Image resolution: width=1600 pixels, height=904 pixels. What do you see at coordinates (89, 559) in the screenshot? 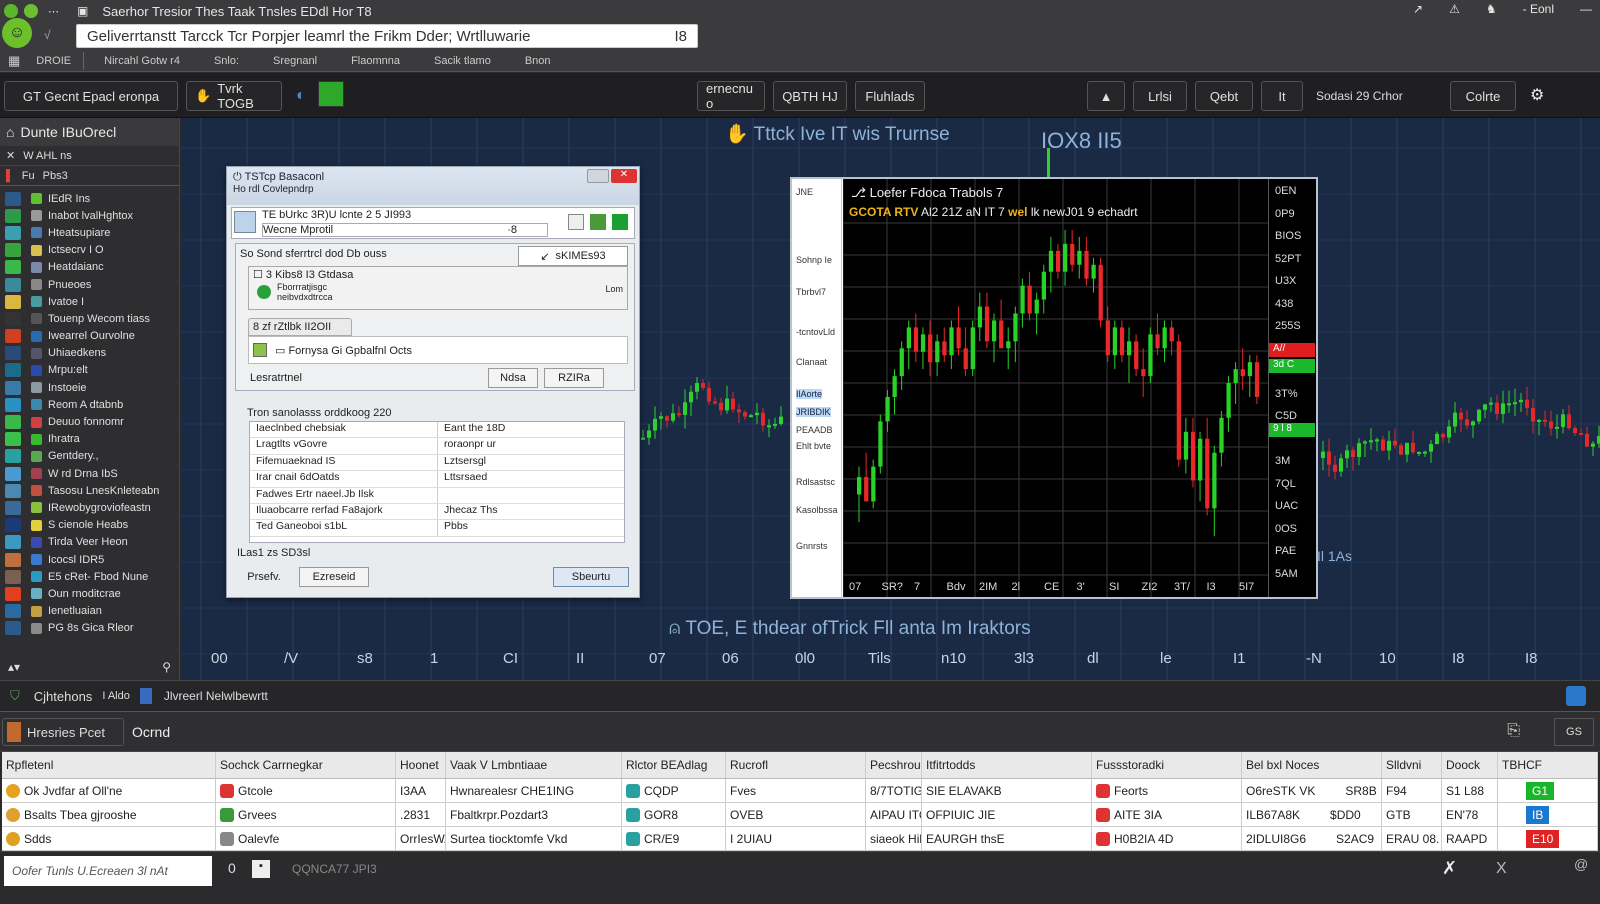
I see `sidebar-item: Icocsl IDR5` at bounding box center [89, 559].